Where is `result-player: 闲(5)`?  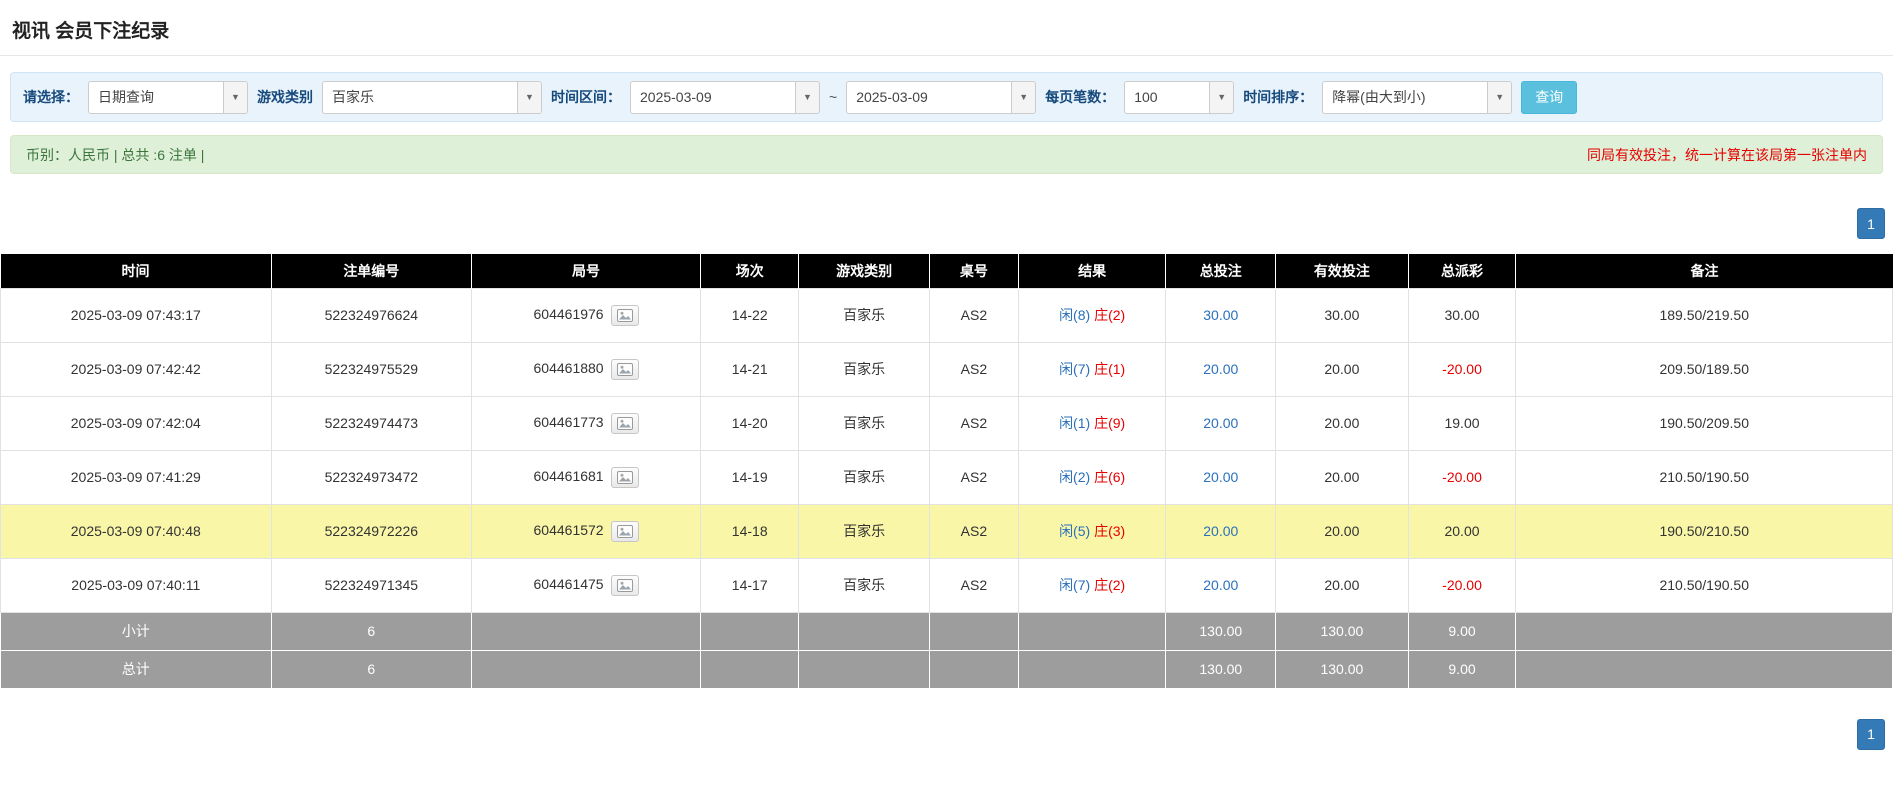
result-player: 闲(5) is located at coordinates (1075, 531).